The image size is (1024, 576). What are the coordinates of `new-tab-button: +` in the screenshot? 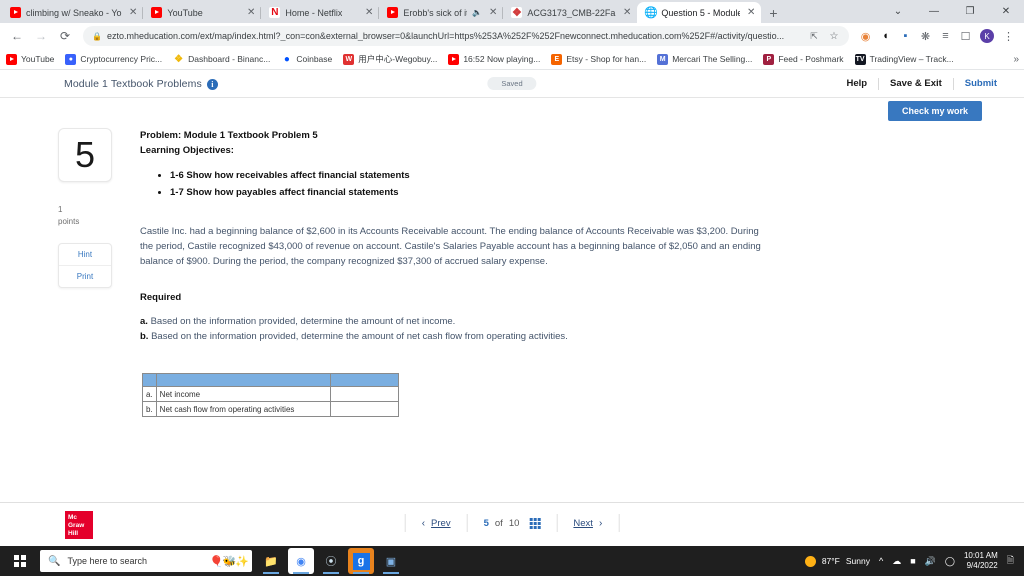 It's located at (773, 14).